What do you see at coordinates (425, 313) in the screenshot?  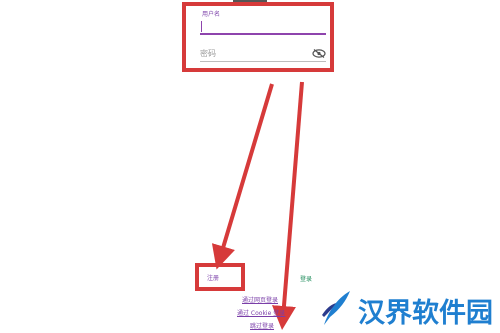 I see `watermark-text: 汉界软件园` at bounding box center [425, 313].